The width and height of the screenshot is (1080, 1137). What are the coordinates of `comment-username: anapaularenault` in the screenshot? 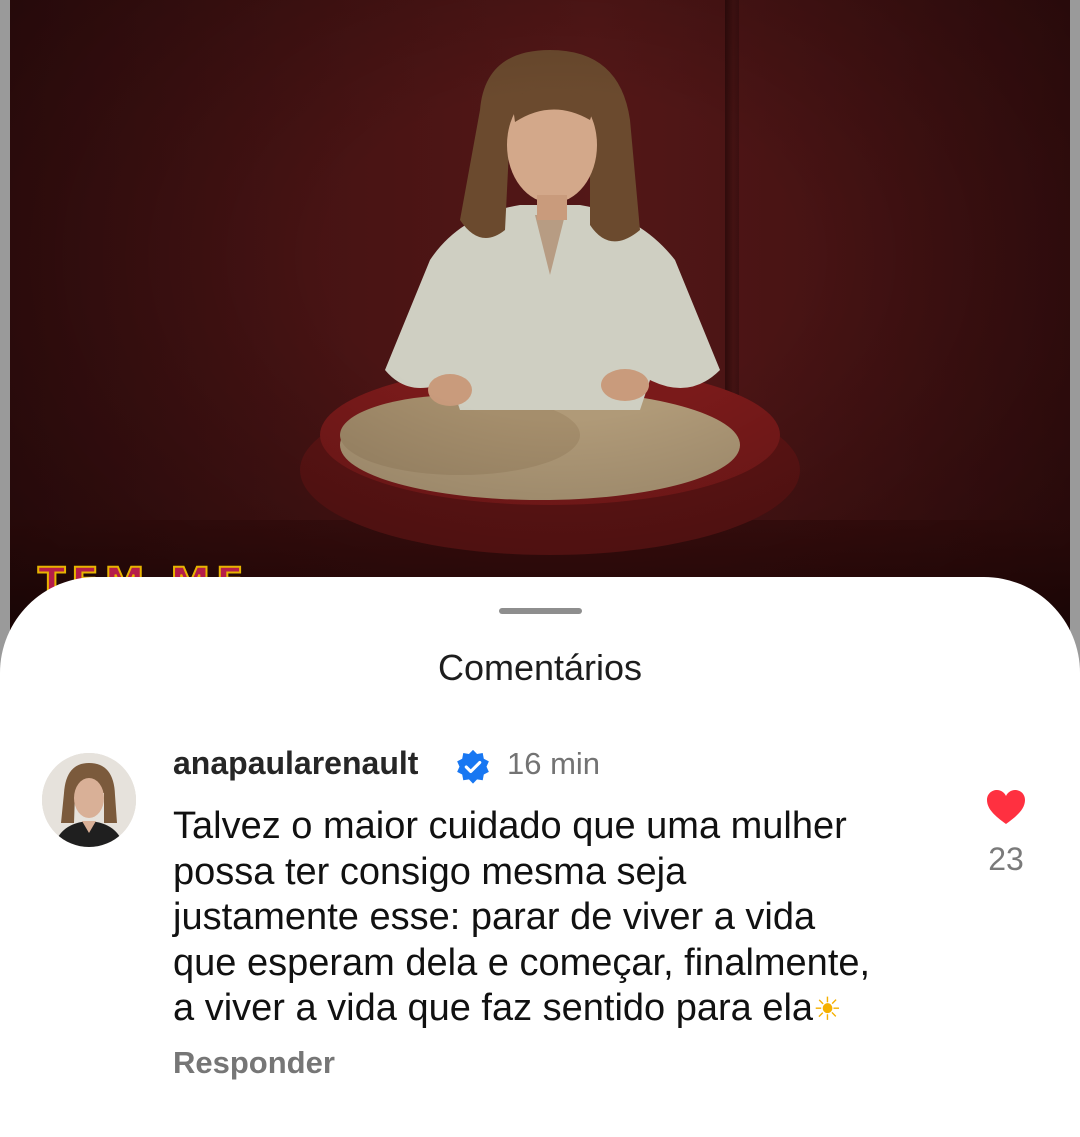 It's located at (295, 763).